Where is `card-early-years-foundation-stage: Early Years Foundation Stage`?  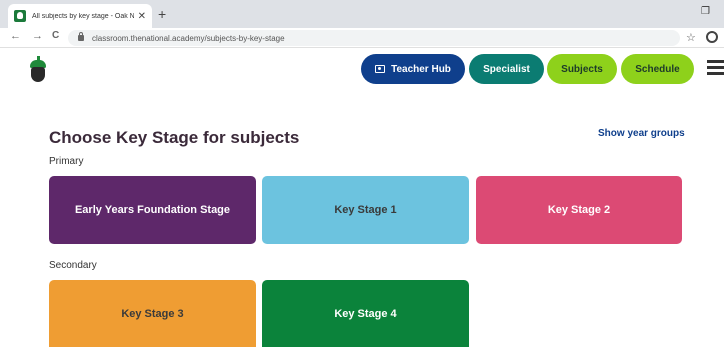
card-early-years-foundation-stage: Early Years Foundation Stage is located at coordinates (152, 210).